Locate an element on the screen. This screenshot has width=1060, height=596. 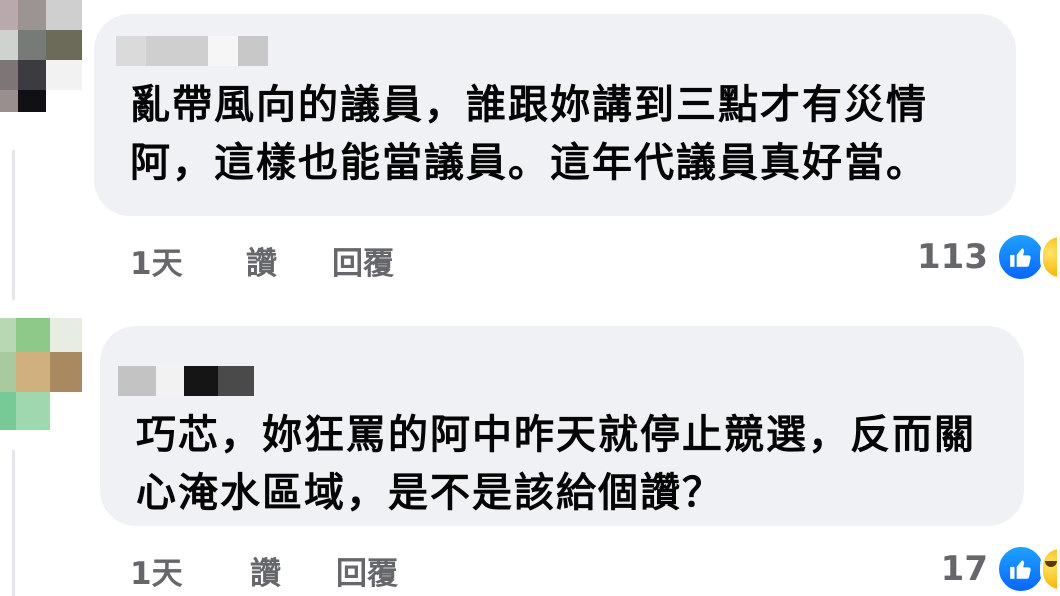
comment-text-line: 心淹水區域，是不是該給個讚？ is located at coordinates (430, 493).